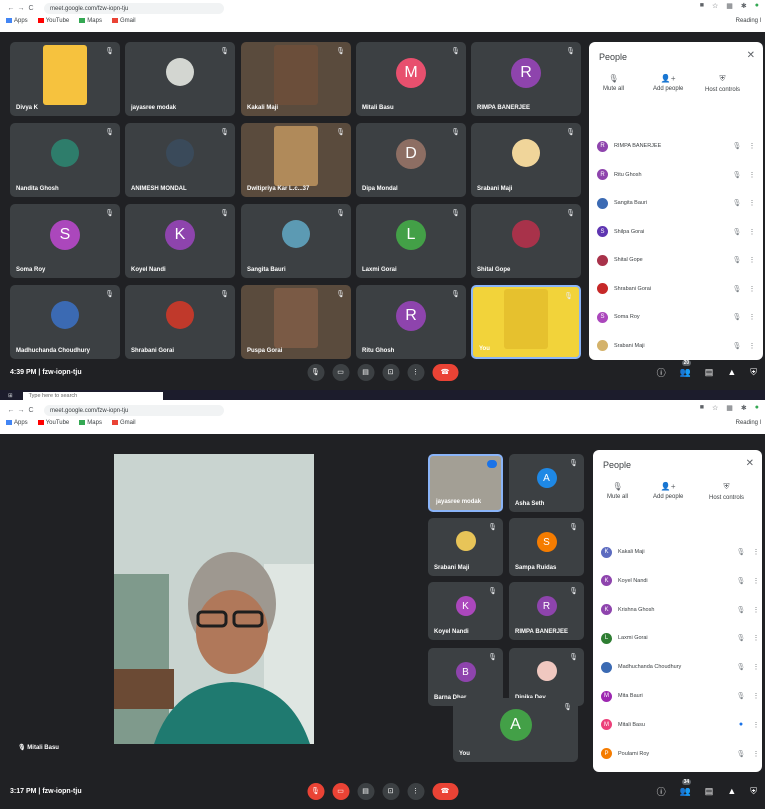 This screenshot has width=765, height=809. What do you see at coordinates (315, 372) in the screenshot?
I see `mic-button: 🎙︎` at bounding box center [315, 372].